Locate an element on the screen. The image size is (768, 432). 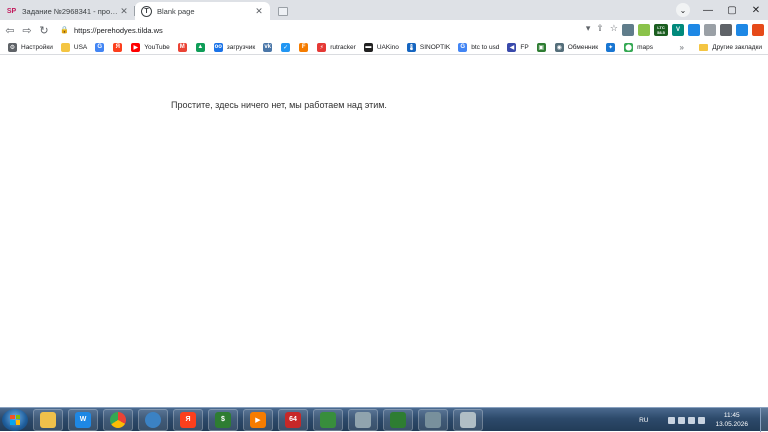
taskbar-app-money: $ is located at coordinates (223, 419).